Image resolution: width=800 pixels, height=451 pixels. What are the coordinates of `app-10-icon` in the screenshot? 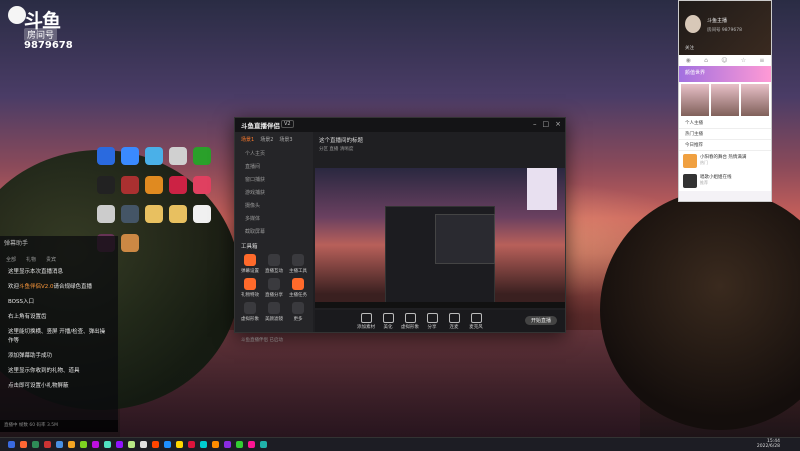 It's located at (202, 185).